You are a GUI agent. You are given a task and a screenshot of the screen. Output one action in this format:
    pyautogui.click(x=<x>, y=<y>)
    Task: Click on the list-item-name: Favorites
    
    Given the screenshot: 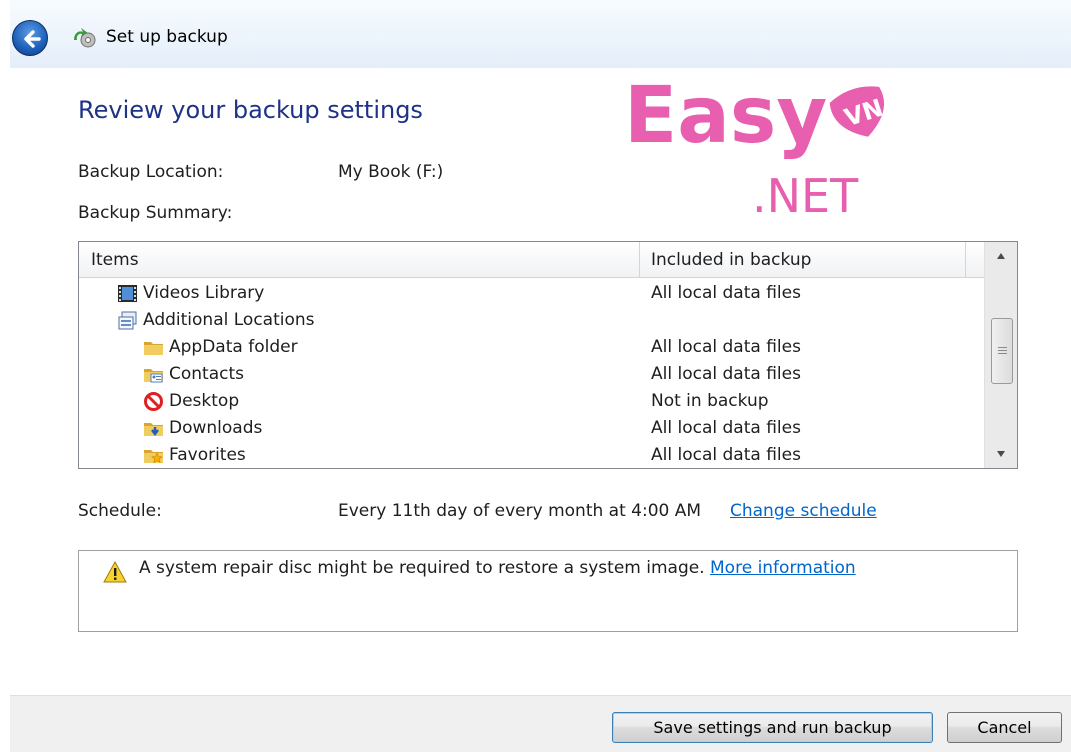 What is the action you would take?
    pyautogui.click(x=207, y=455)
    